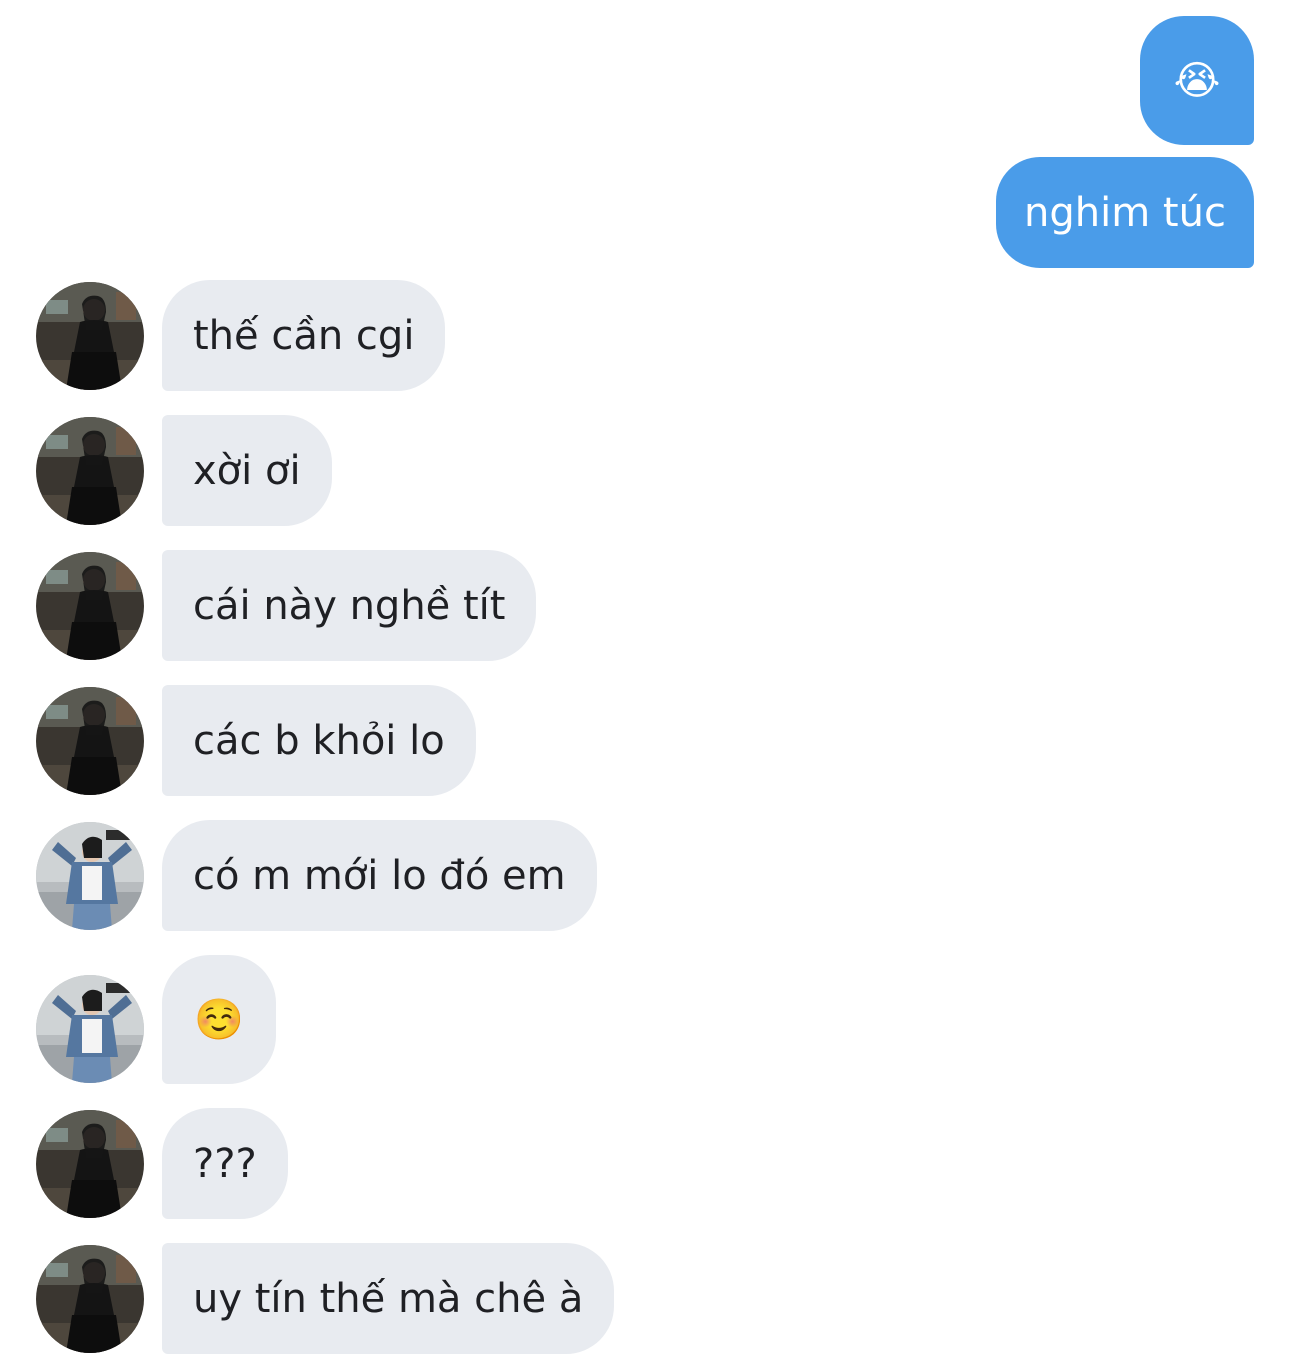 This screenshot has height=1366, width=1290. I want to click on message-text: cái này nghề tít, so click(349, 605).